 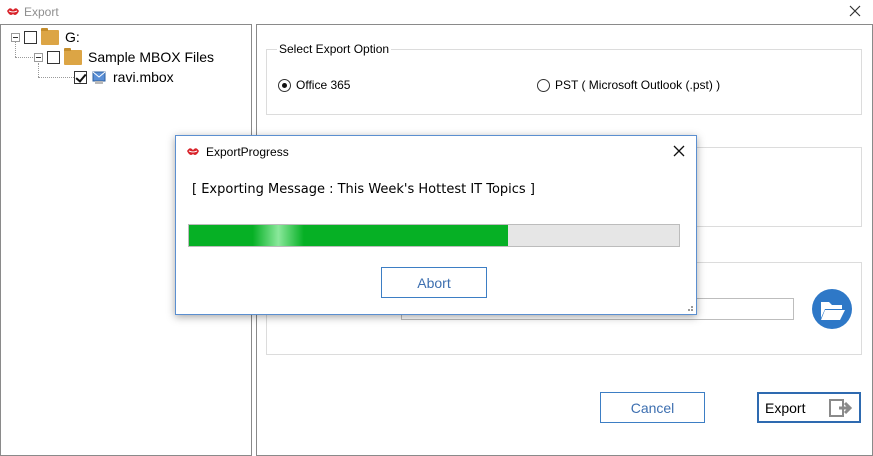 I want to click on tree-node-folder: Sample MBOX Files, so click(x=124, y=56).